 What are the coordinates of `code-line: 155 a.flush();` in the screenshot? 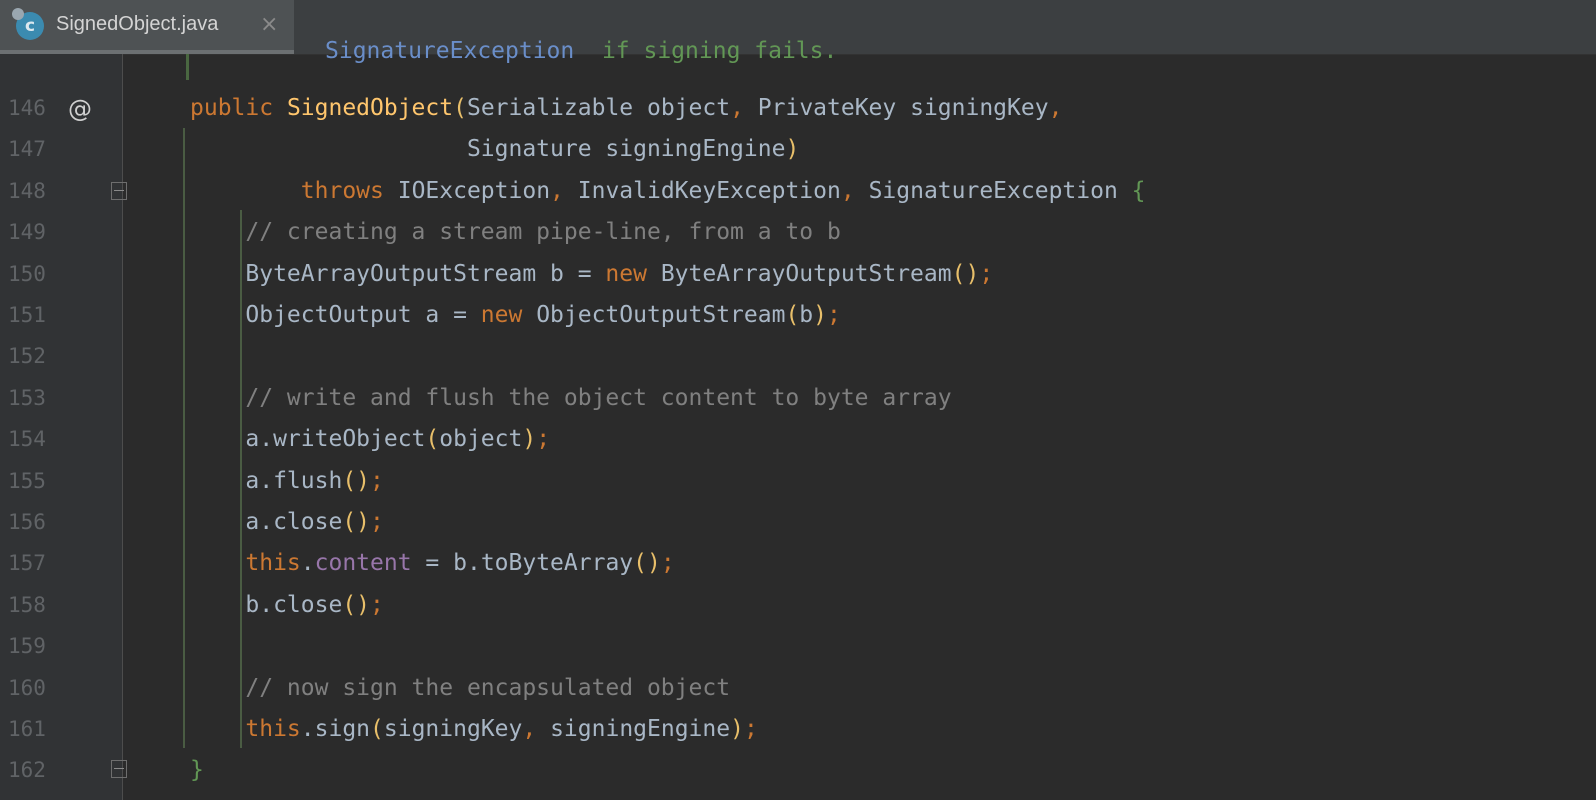 It's located at (798, 481).